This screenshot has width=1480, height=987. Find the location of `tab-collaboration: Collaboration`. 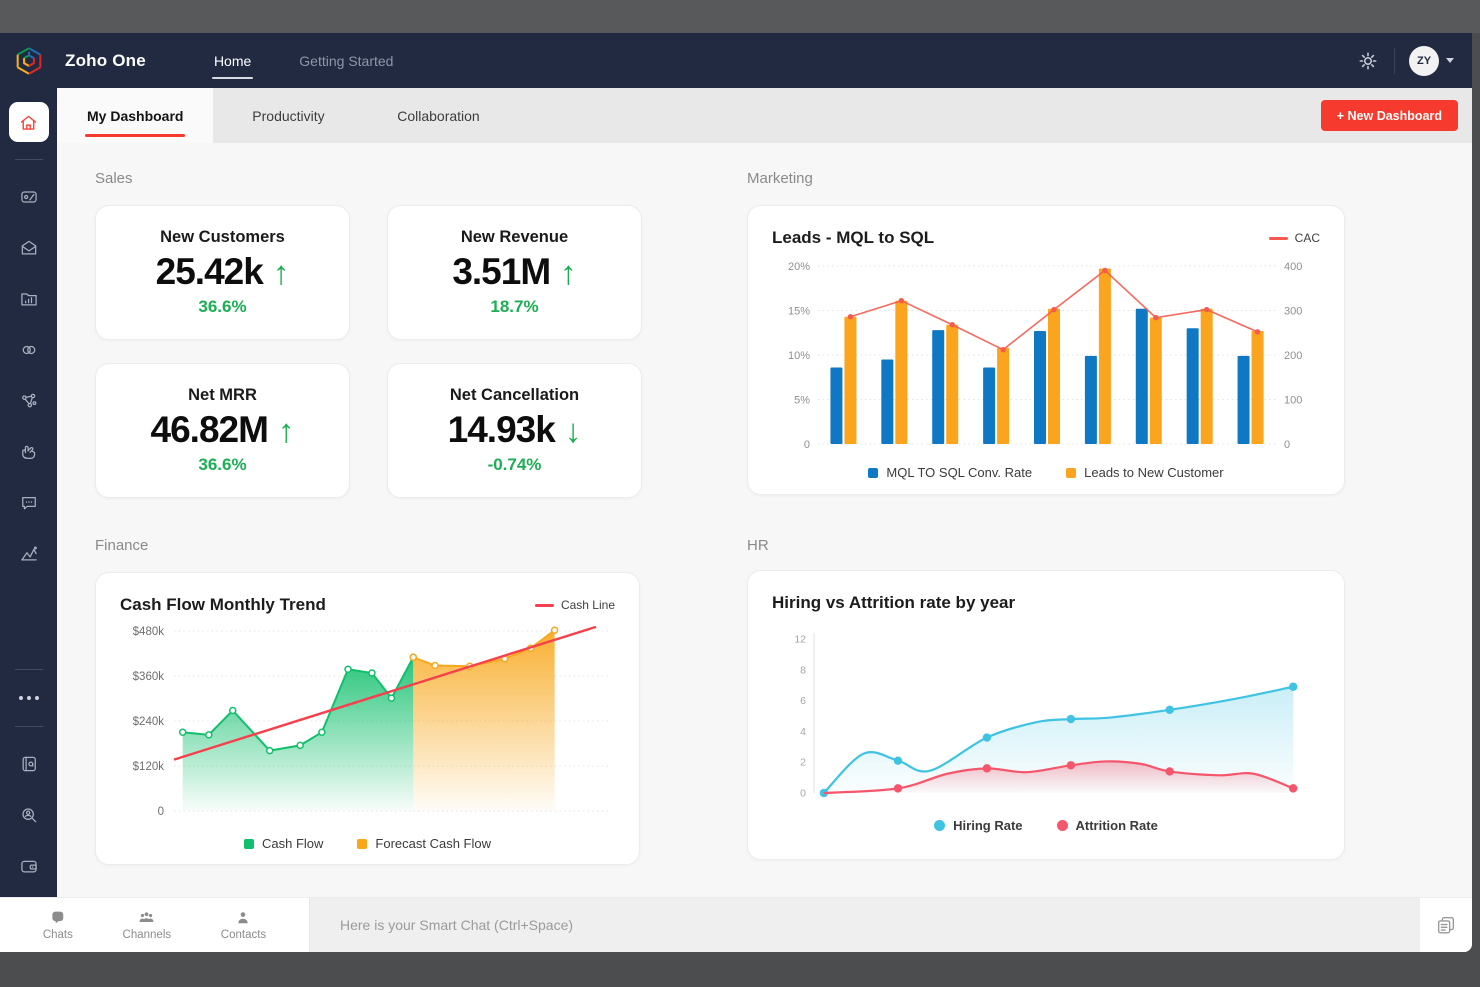

tab-collaboration: Collaboration is located at coordinates (438, 115).